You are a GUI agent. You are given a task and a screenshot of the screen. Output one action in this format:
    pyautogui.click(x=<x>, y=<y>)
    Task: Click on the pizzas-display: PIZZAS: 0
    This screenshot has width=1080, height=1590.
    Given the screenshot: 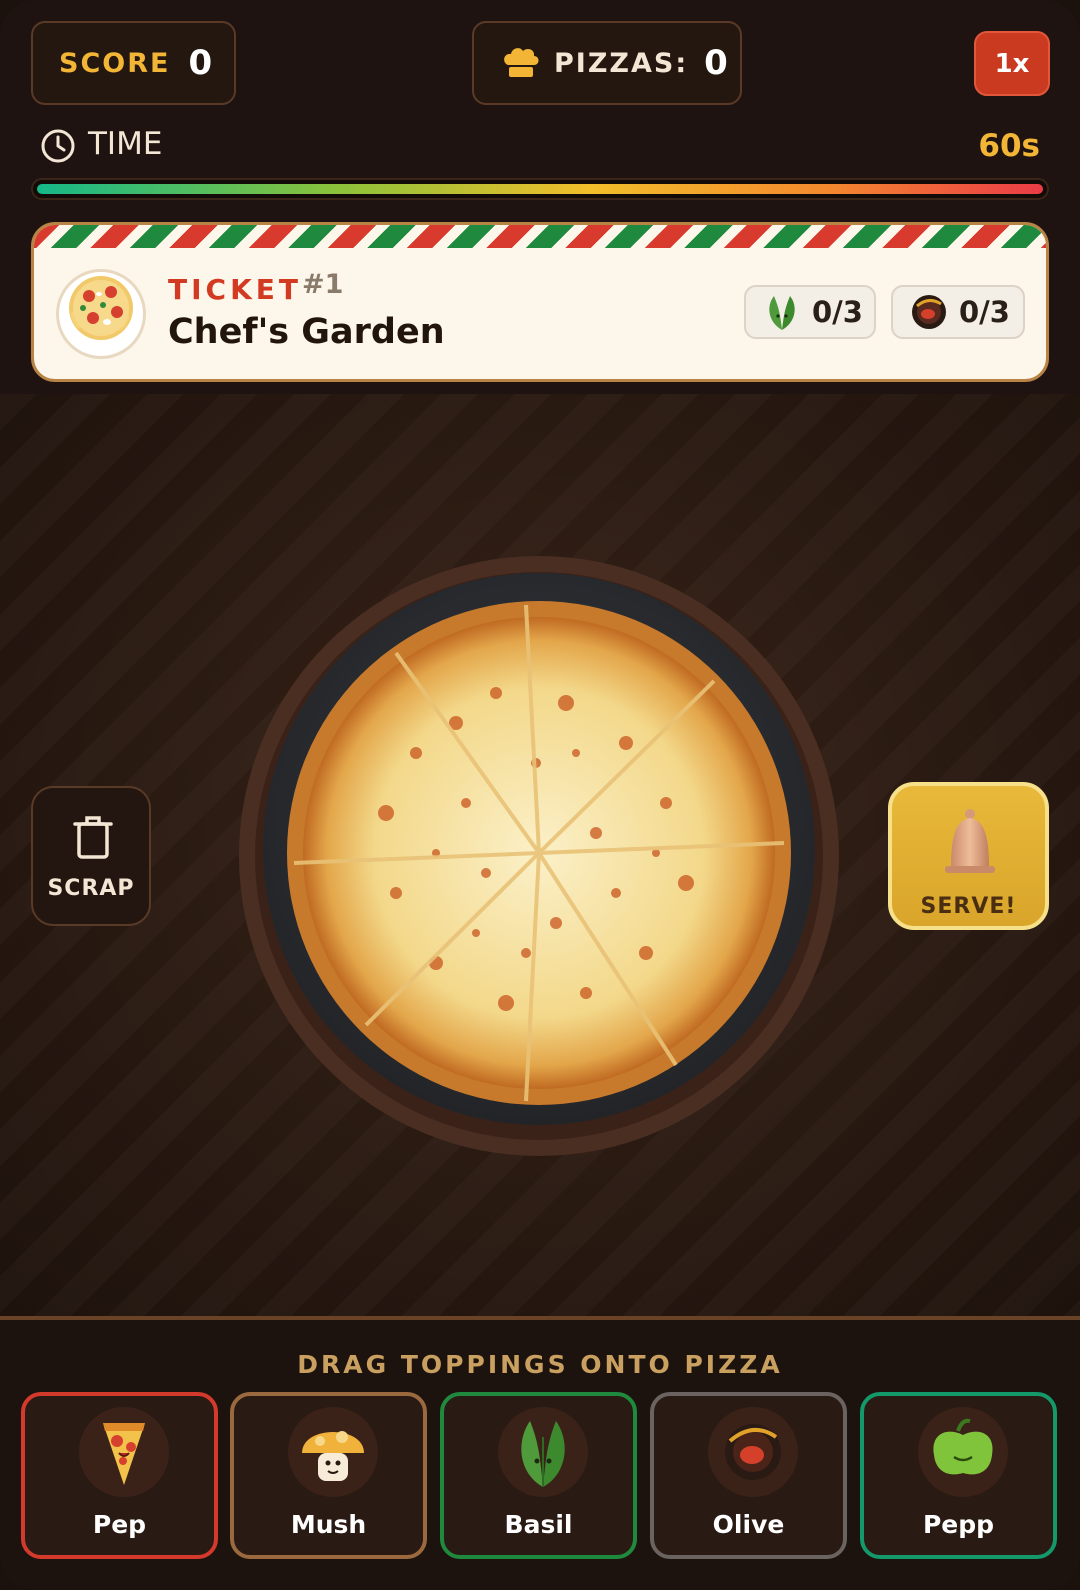 What is the action you would take?
    pyautogui.click(x=607, y=63)
    